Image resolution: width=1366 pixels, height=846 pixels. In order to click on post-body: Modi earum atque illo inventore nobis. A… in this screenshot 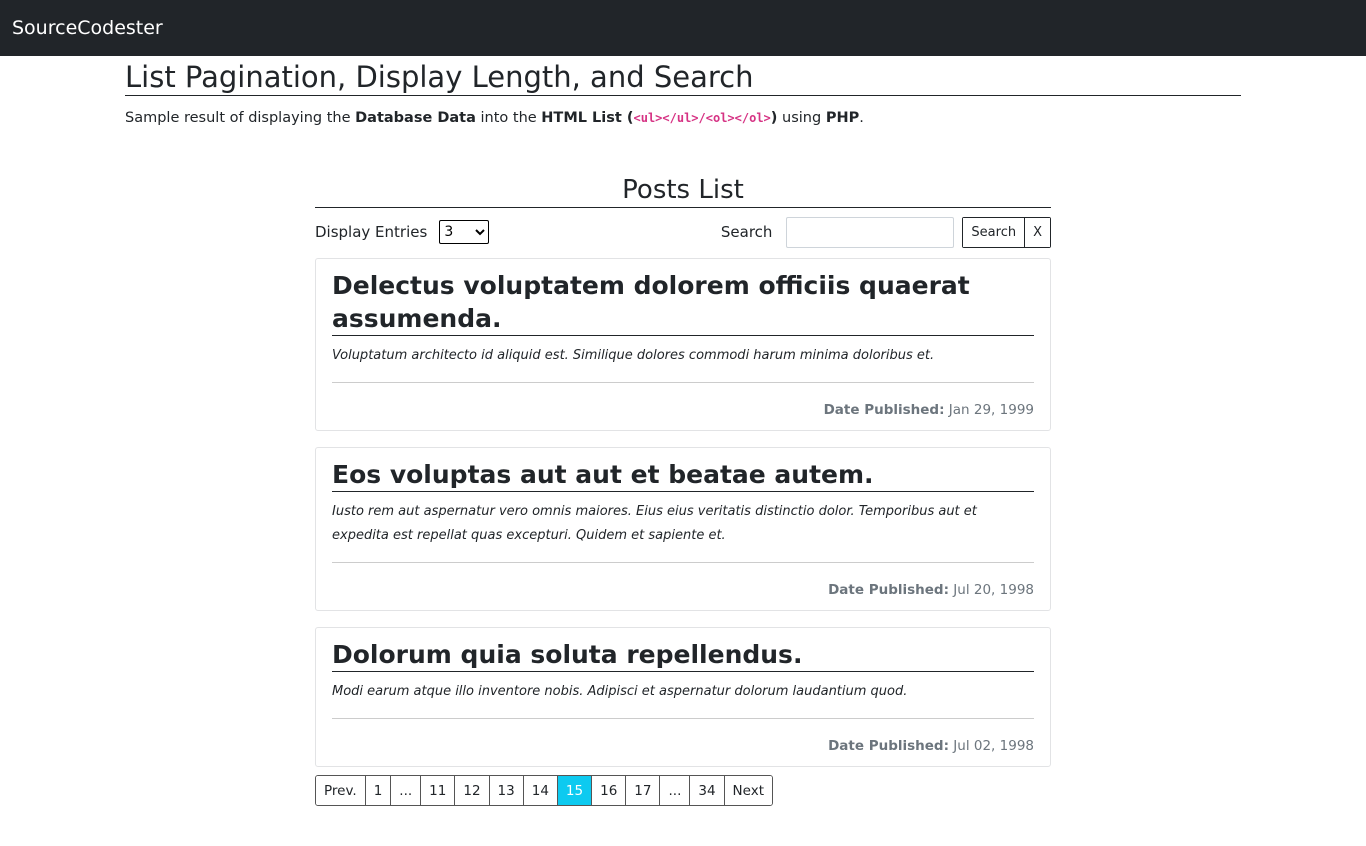, I will do `click(683, 699)`.